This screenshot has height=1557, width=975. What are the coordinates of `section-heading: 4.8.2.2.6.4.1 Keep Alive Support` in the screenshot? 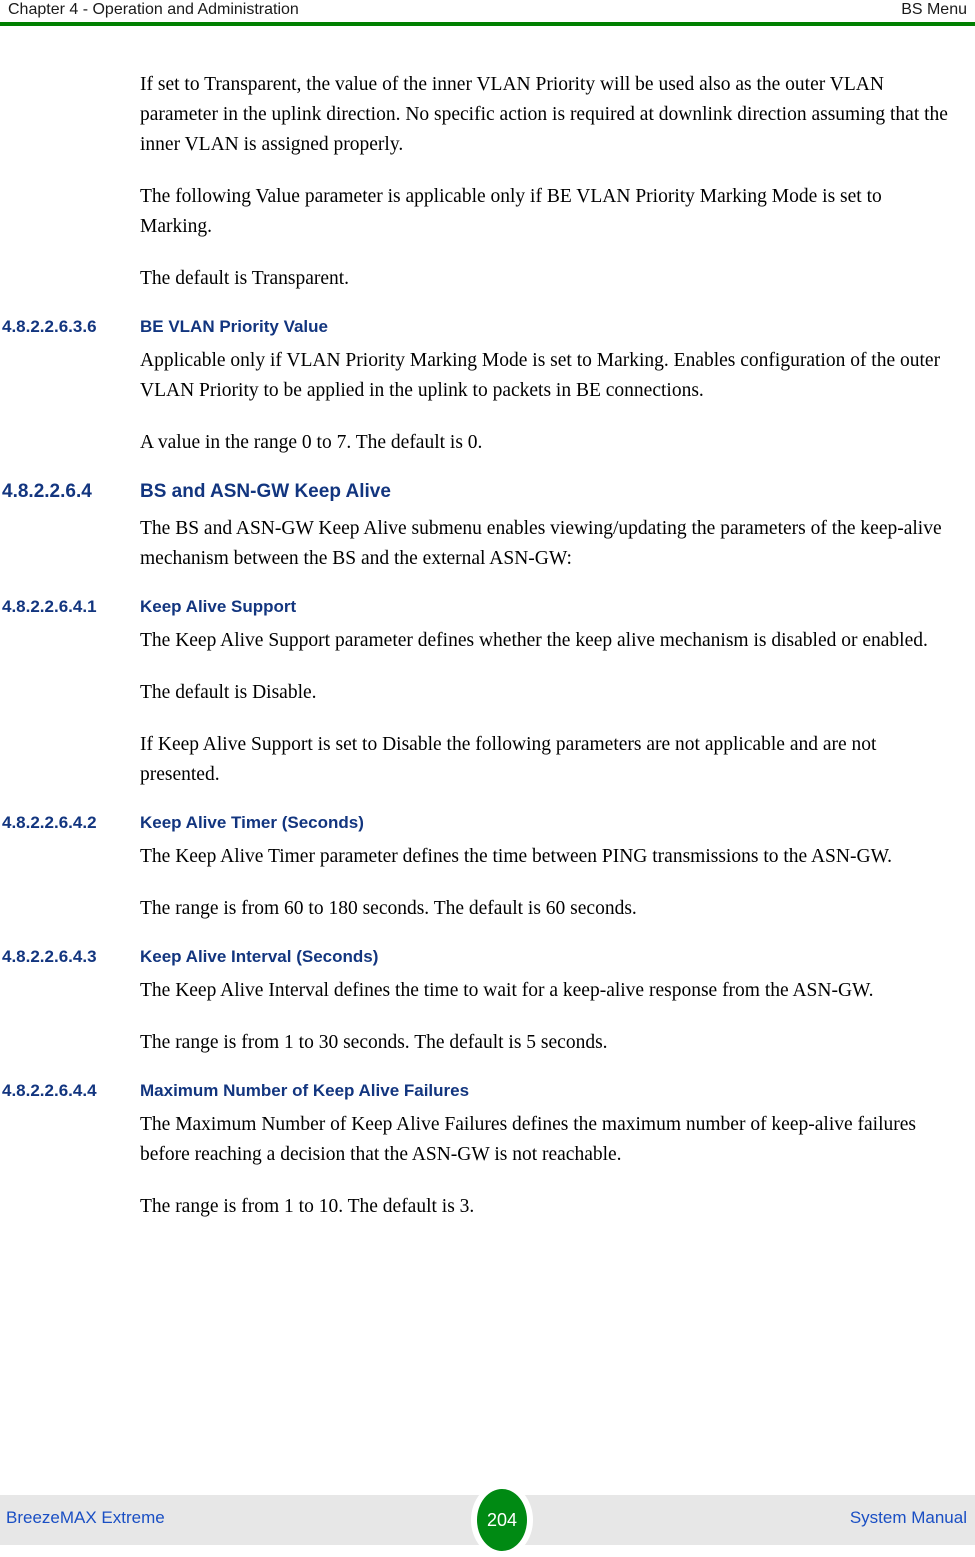 It's located at (487, 607).